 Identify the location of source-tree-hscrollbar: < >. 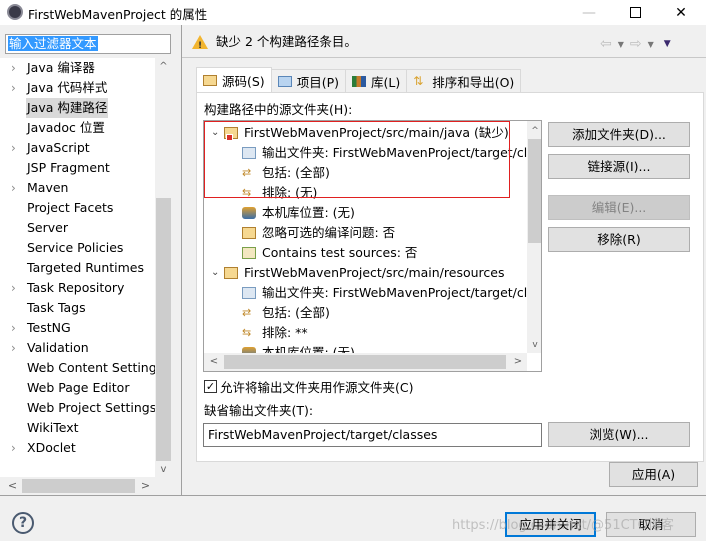
(365, 362).